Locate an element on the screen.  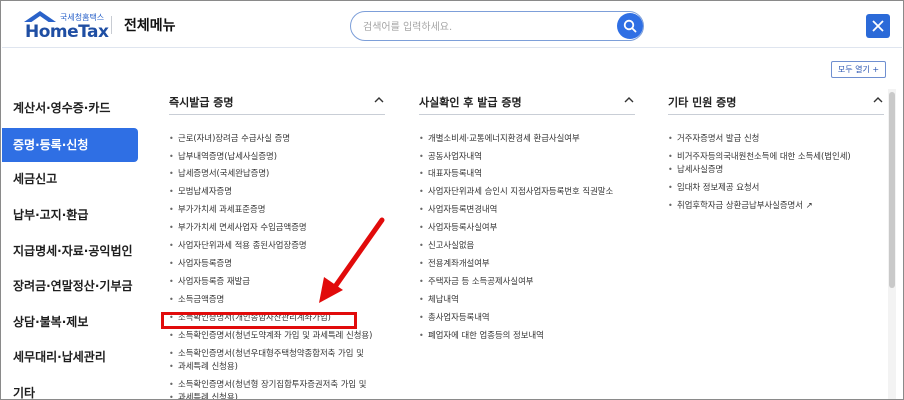
list-item: 사업자등록증 재발급 is located at coordinates (209, 282).